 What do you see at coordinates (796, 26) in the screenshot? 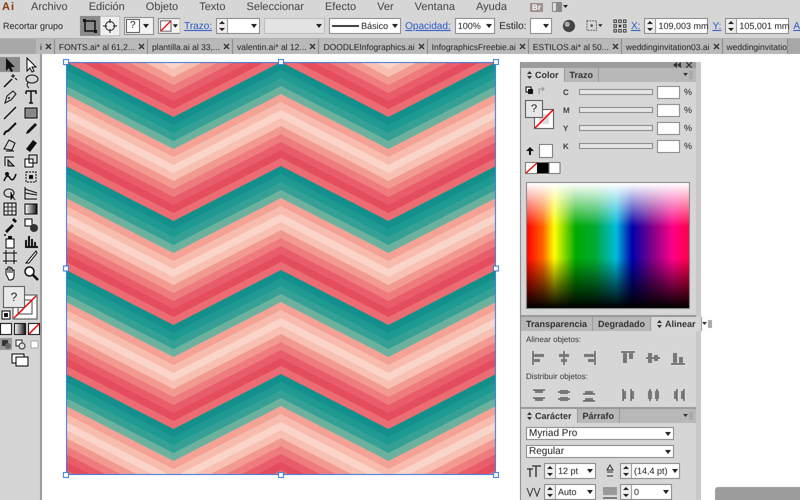
I see `width-link: A` at bounding box center [796, 26].